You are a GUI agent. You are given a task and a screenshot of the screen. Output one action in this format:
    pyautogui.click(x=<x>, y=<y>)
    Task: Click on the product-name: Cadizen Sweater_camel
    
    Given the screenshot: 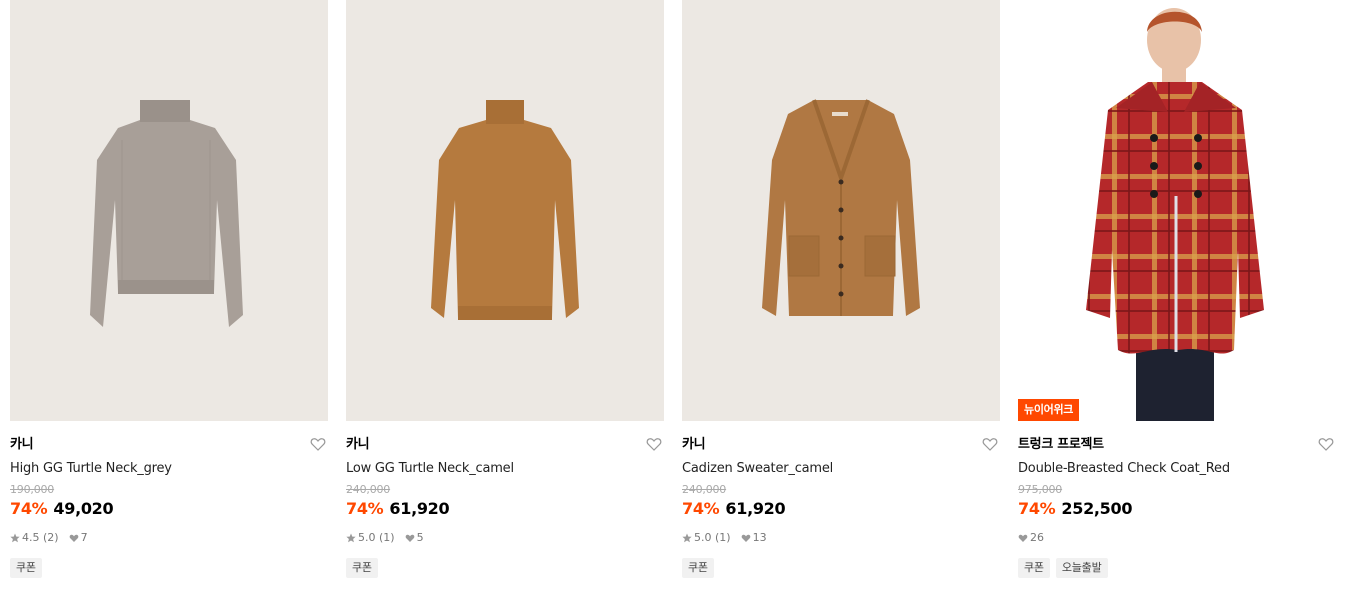 What is the action you would take?
    pyautogui.click(x=841, y=469)
    